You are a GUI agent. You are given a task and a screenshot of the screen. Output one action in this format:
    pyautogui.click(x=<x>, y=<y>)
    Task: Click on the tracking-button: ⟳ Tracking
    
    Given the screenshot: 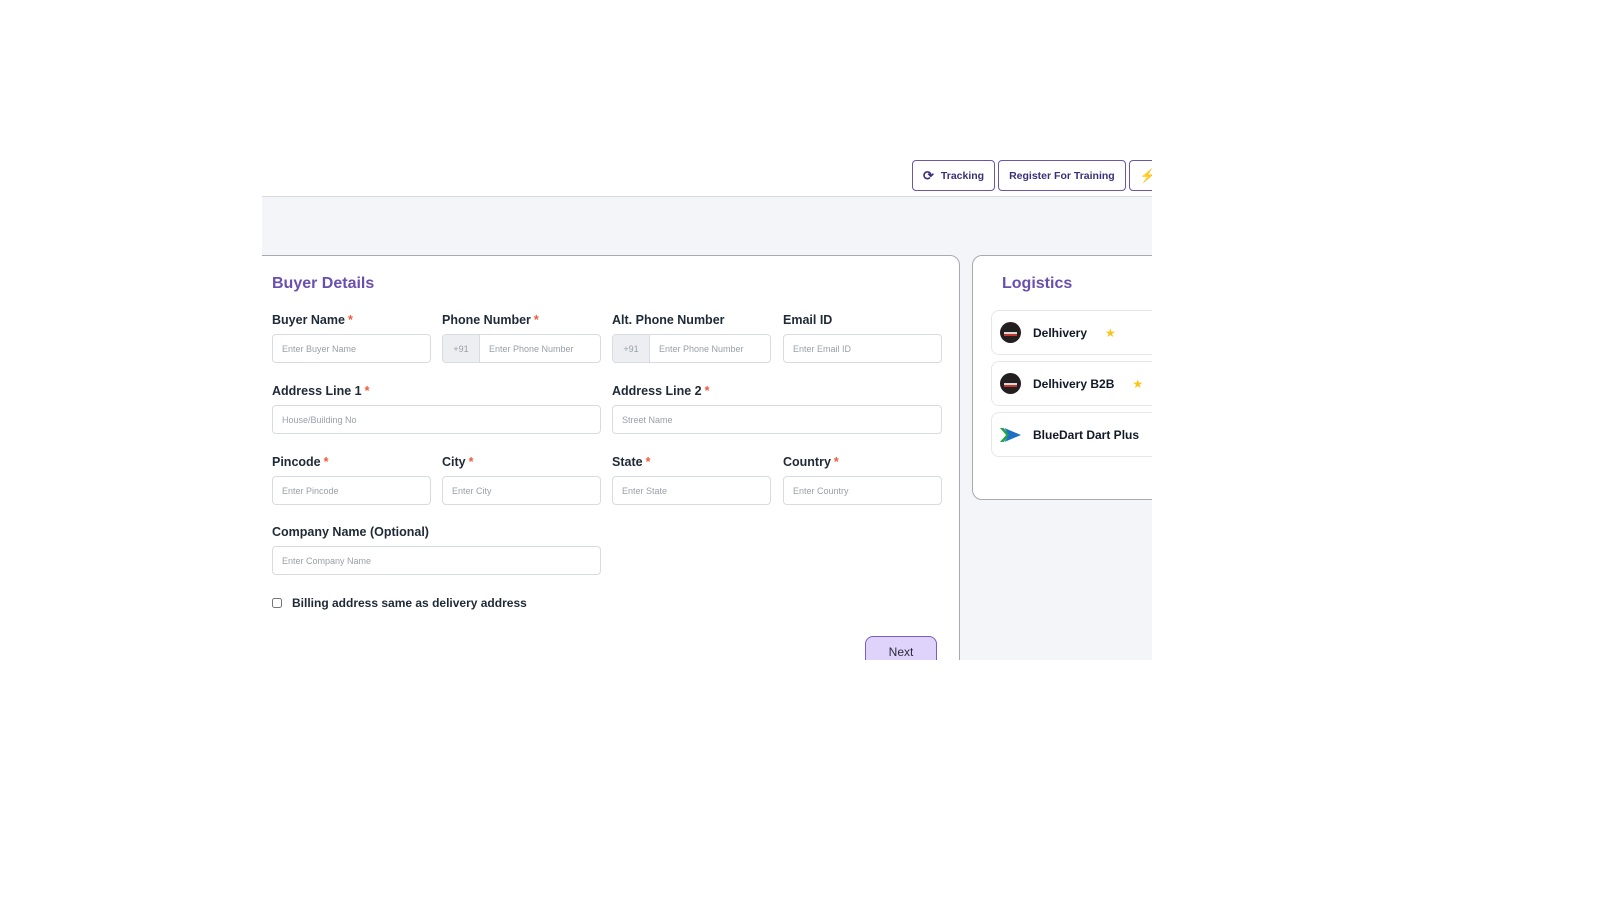 What is the action you would take?
    pyautogui.click(x=954, y=175)
    